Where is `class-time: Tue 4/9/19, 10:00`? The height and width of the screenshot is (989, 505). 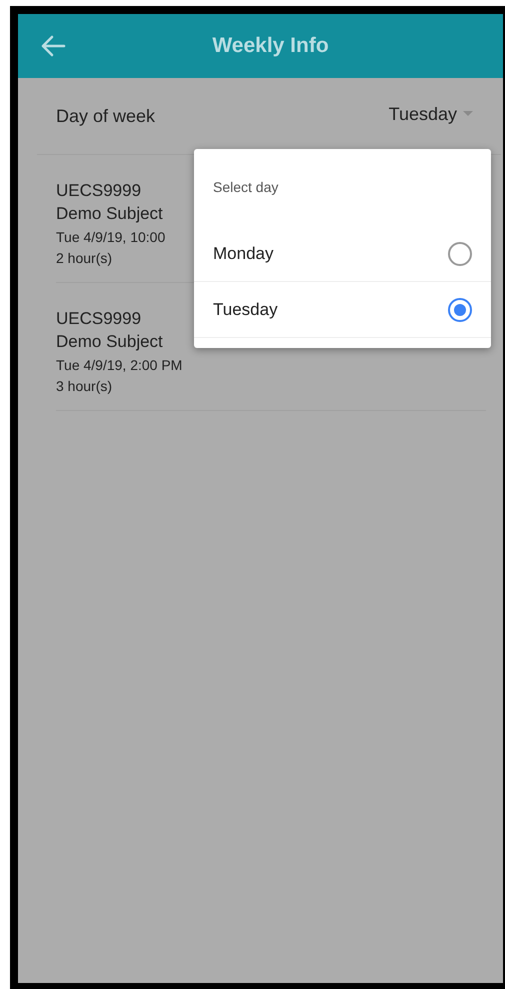 class-time: Tue 4/9/19, 10:00 is located at coordinates (111, 237).